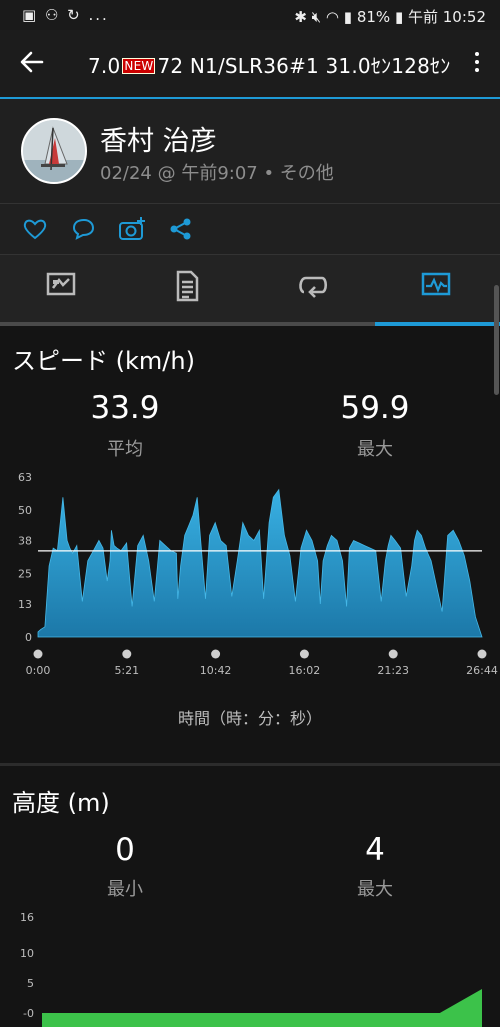  I want to click on avatar, so click(54, 151).